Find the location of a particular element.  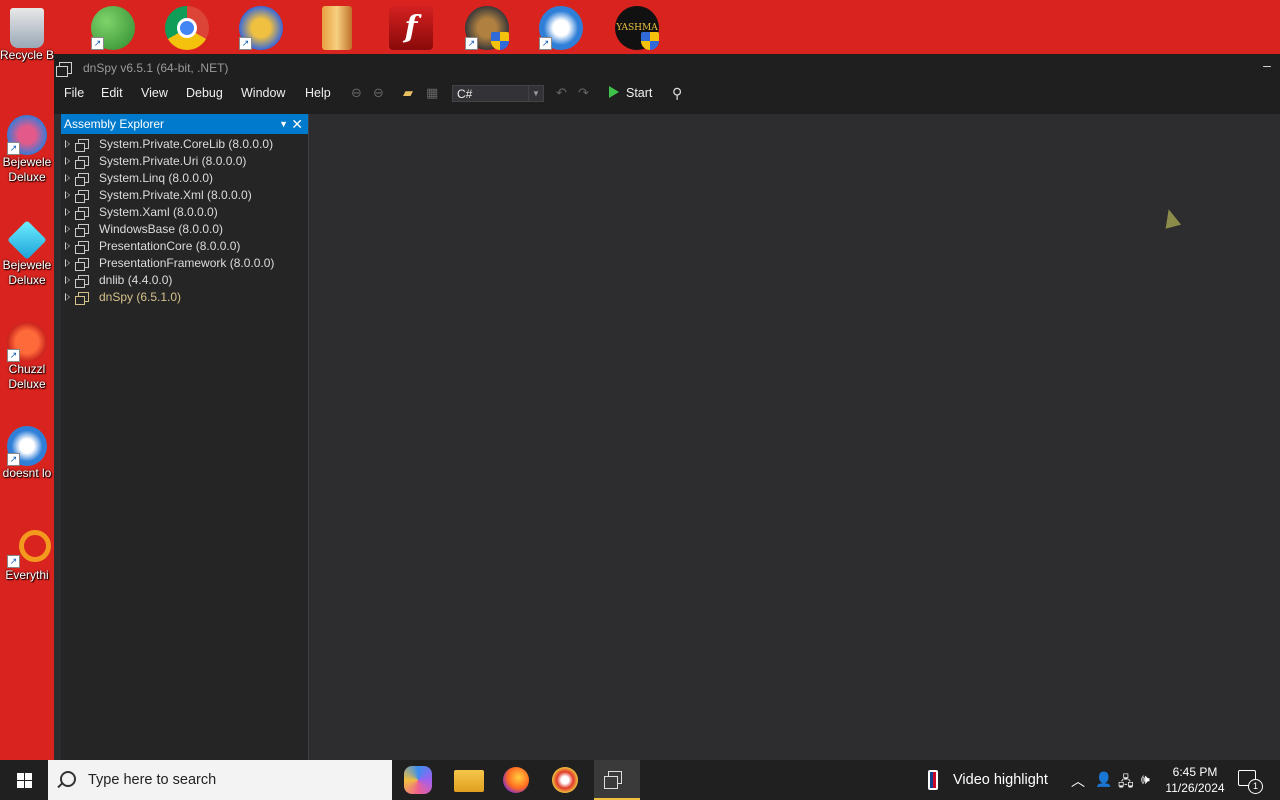

search-icon is located at coordinates (68, 779).